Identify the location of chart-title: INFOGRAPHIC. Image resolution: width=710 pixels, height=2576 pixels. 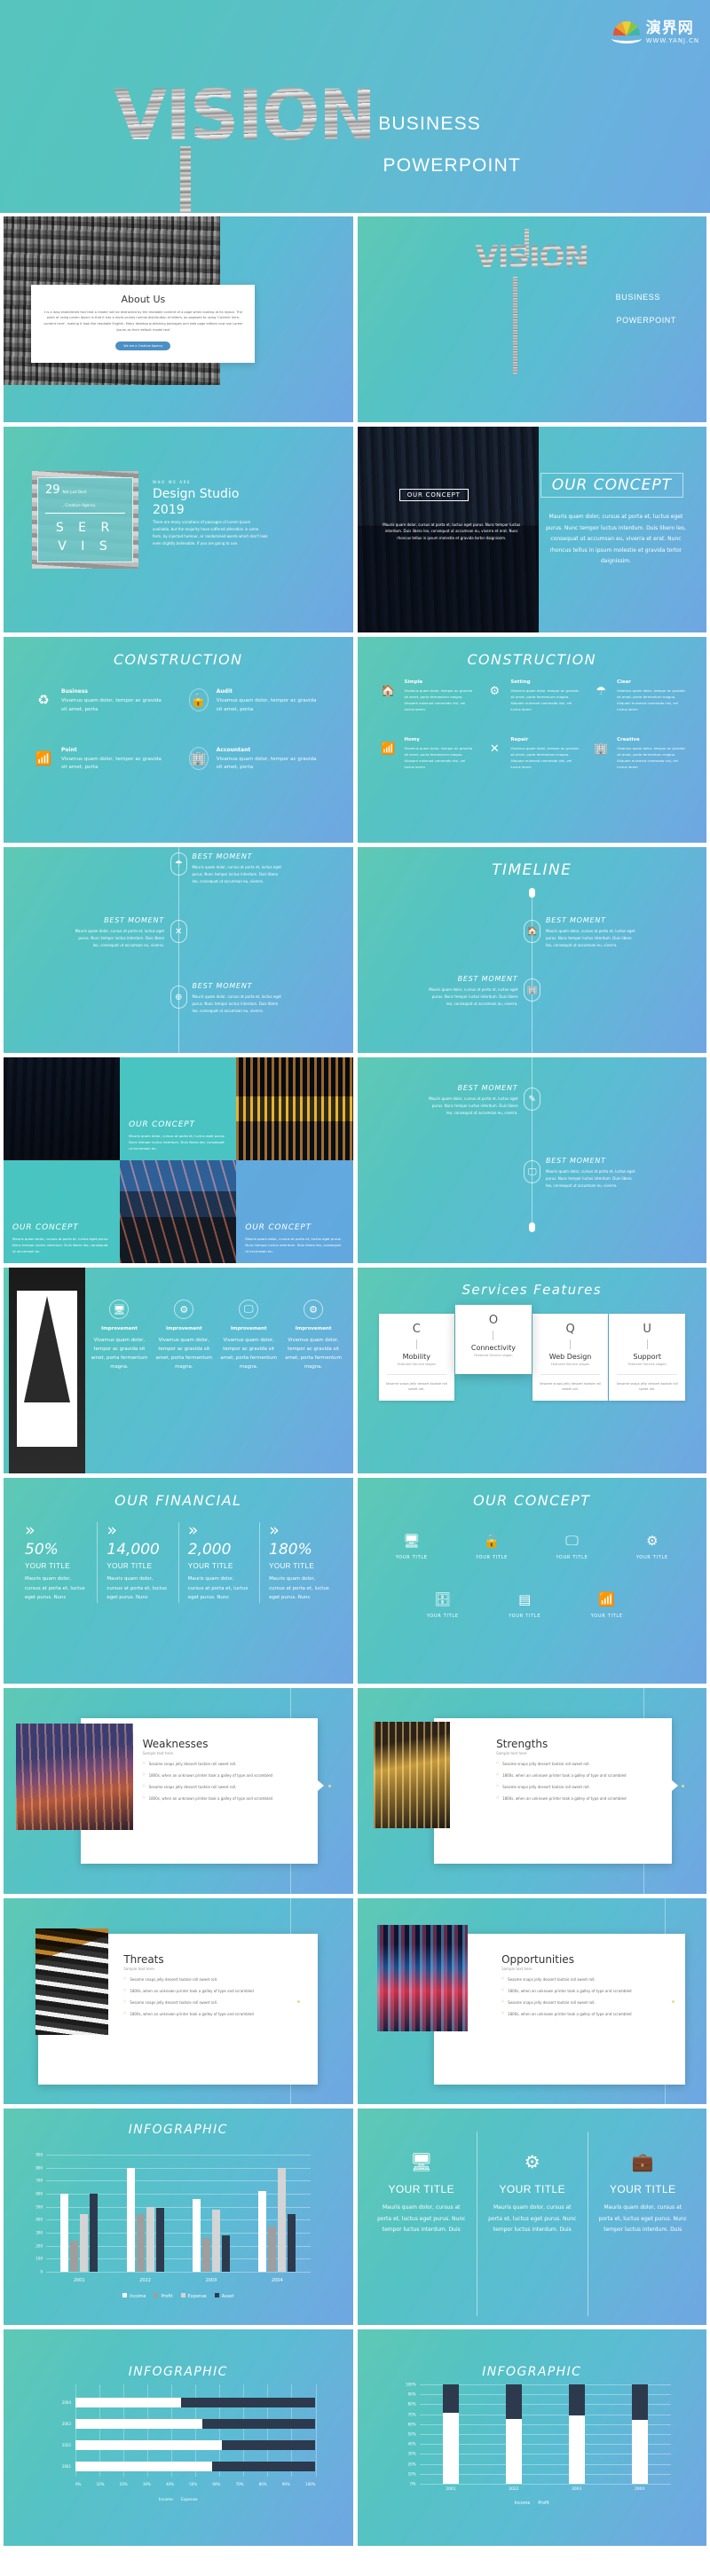
(178, 2372).